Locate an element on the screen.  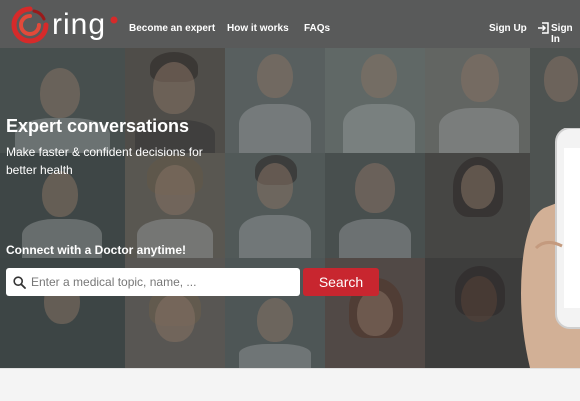
search-icon is located at coordinates (19, 282).